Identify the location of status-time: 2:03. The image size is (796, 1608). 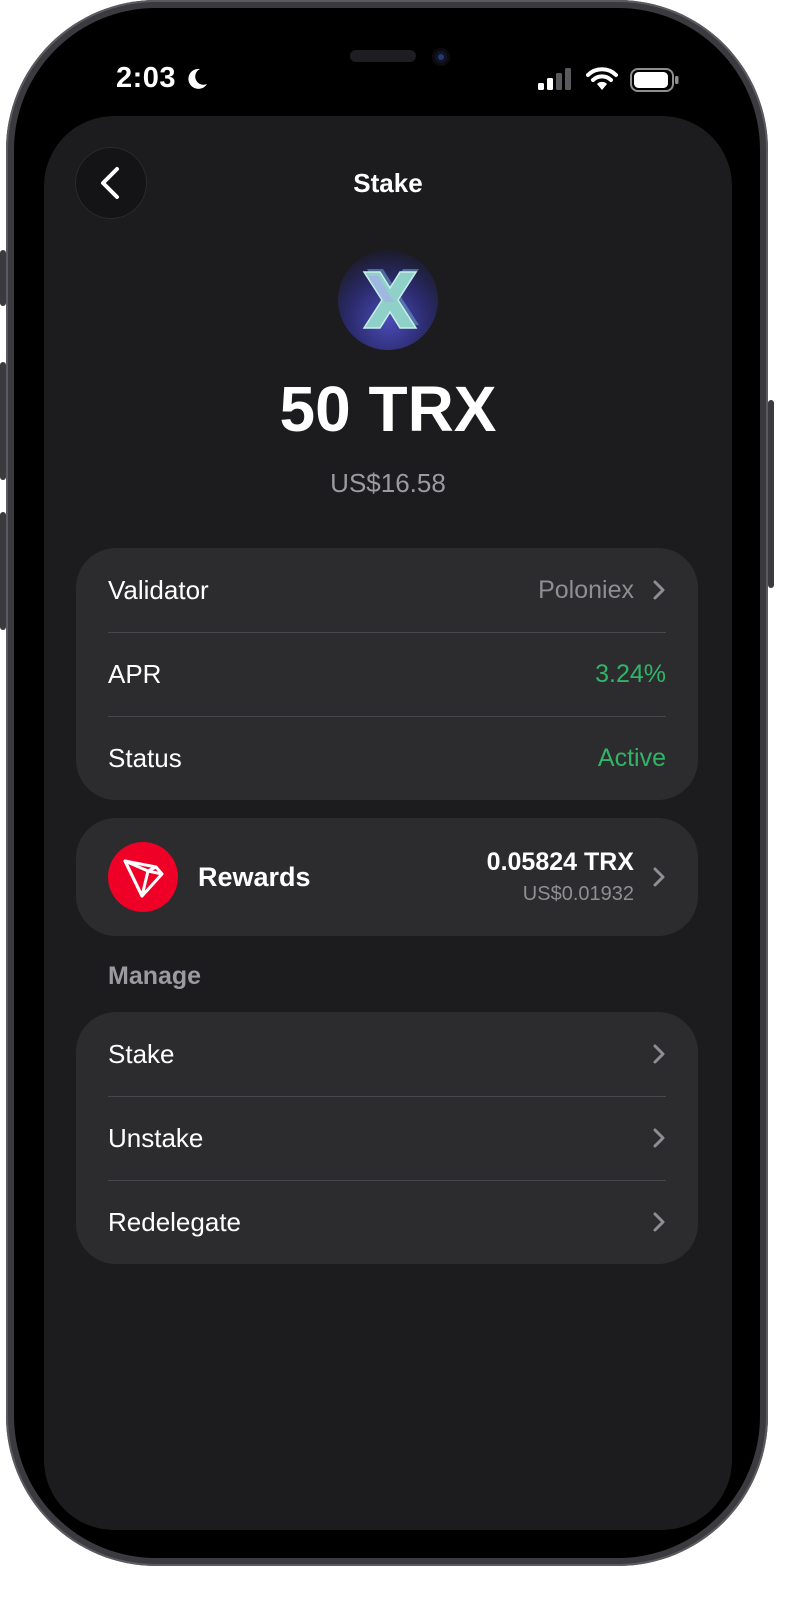
(146, 78).